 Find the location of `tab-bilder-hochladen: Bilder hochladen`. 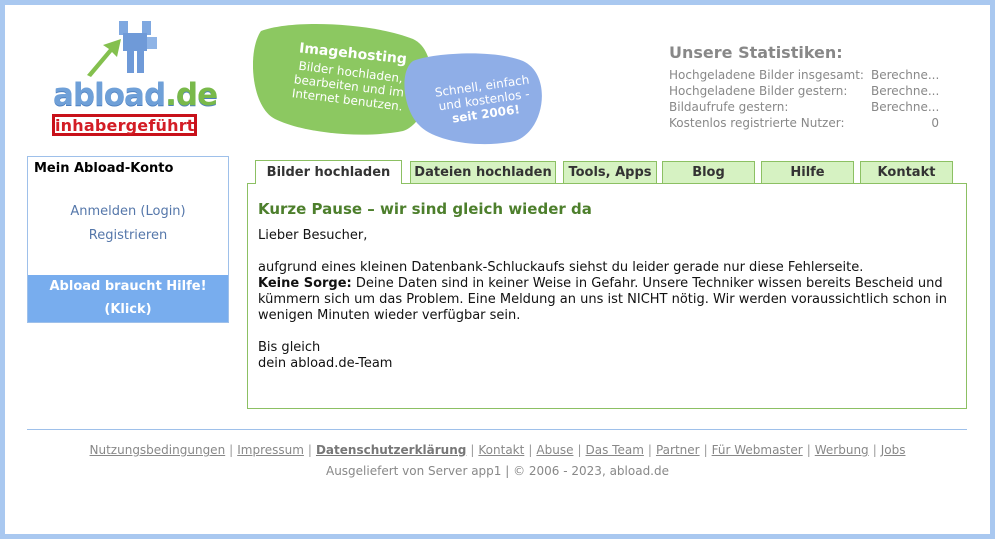

tab-bilder-hochladen: Bilder hochladen is located at coordinates (328, 172).